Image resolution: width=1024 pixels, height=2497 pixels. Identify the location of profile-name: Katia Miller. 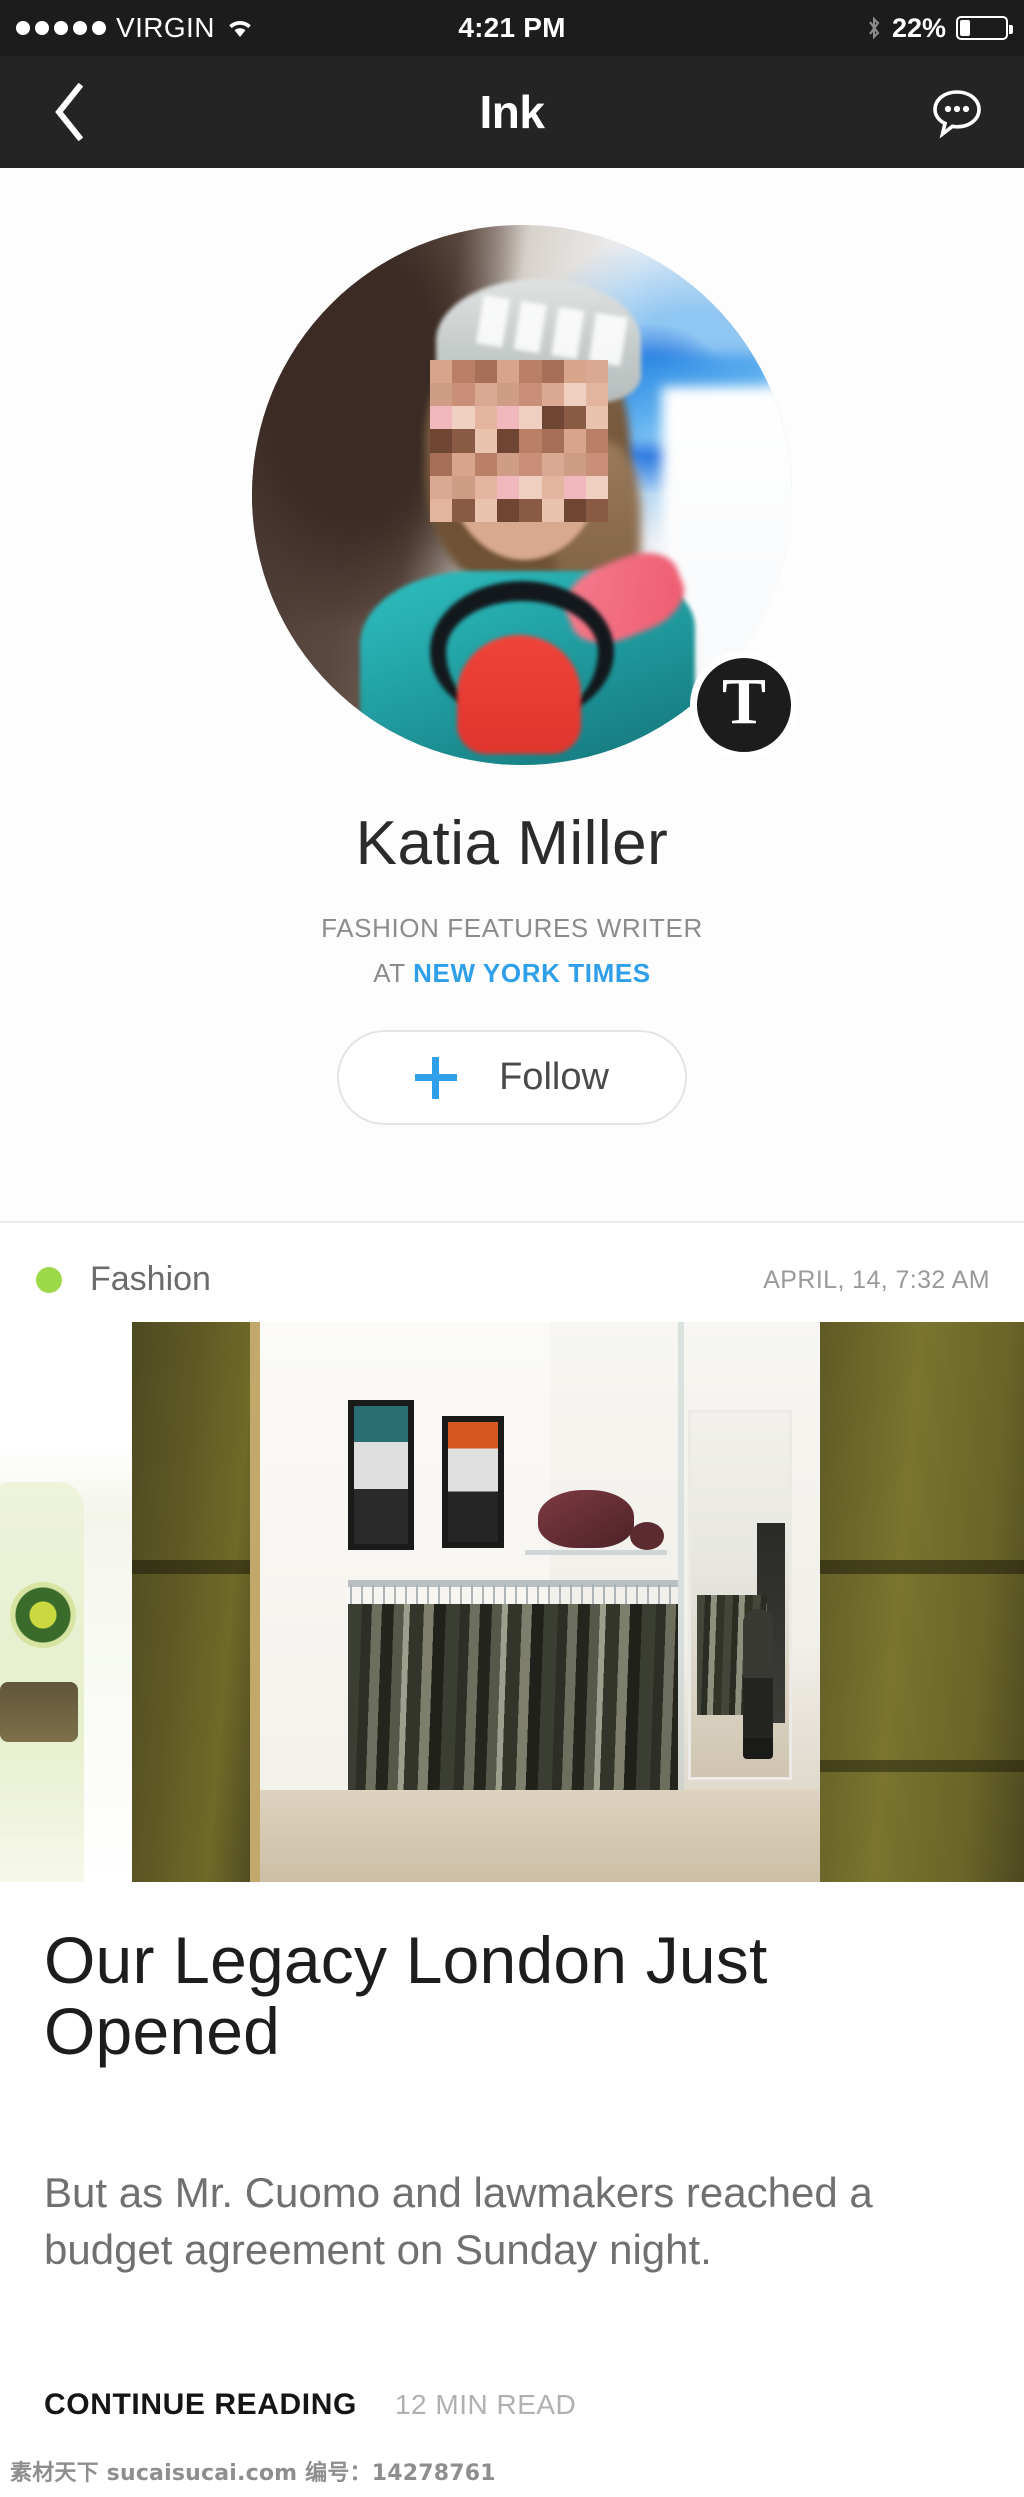
(512, 843).